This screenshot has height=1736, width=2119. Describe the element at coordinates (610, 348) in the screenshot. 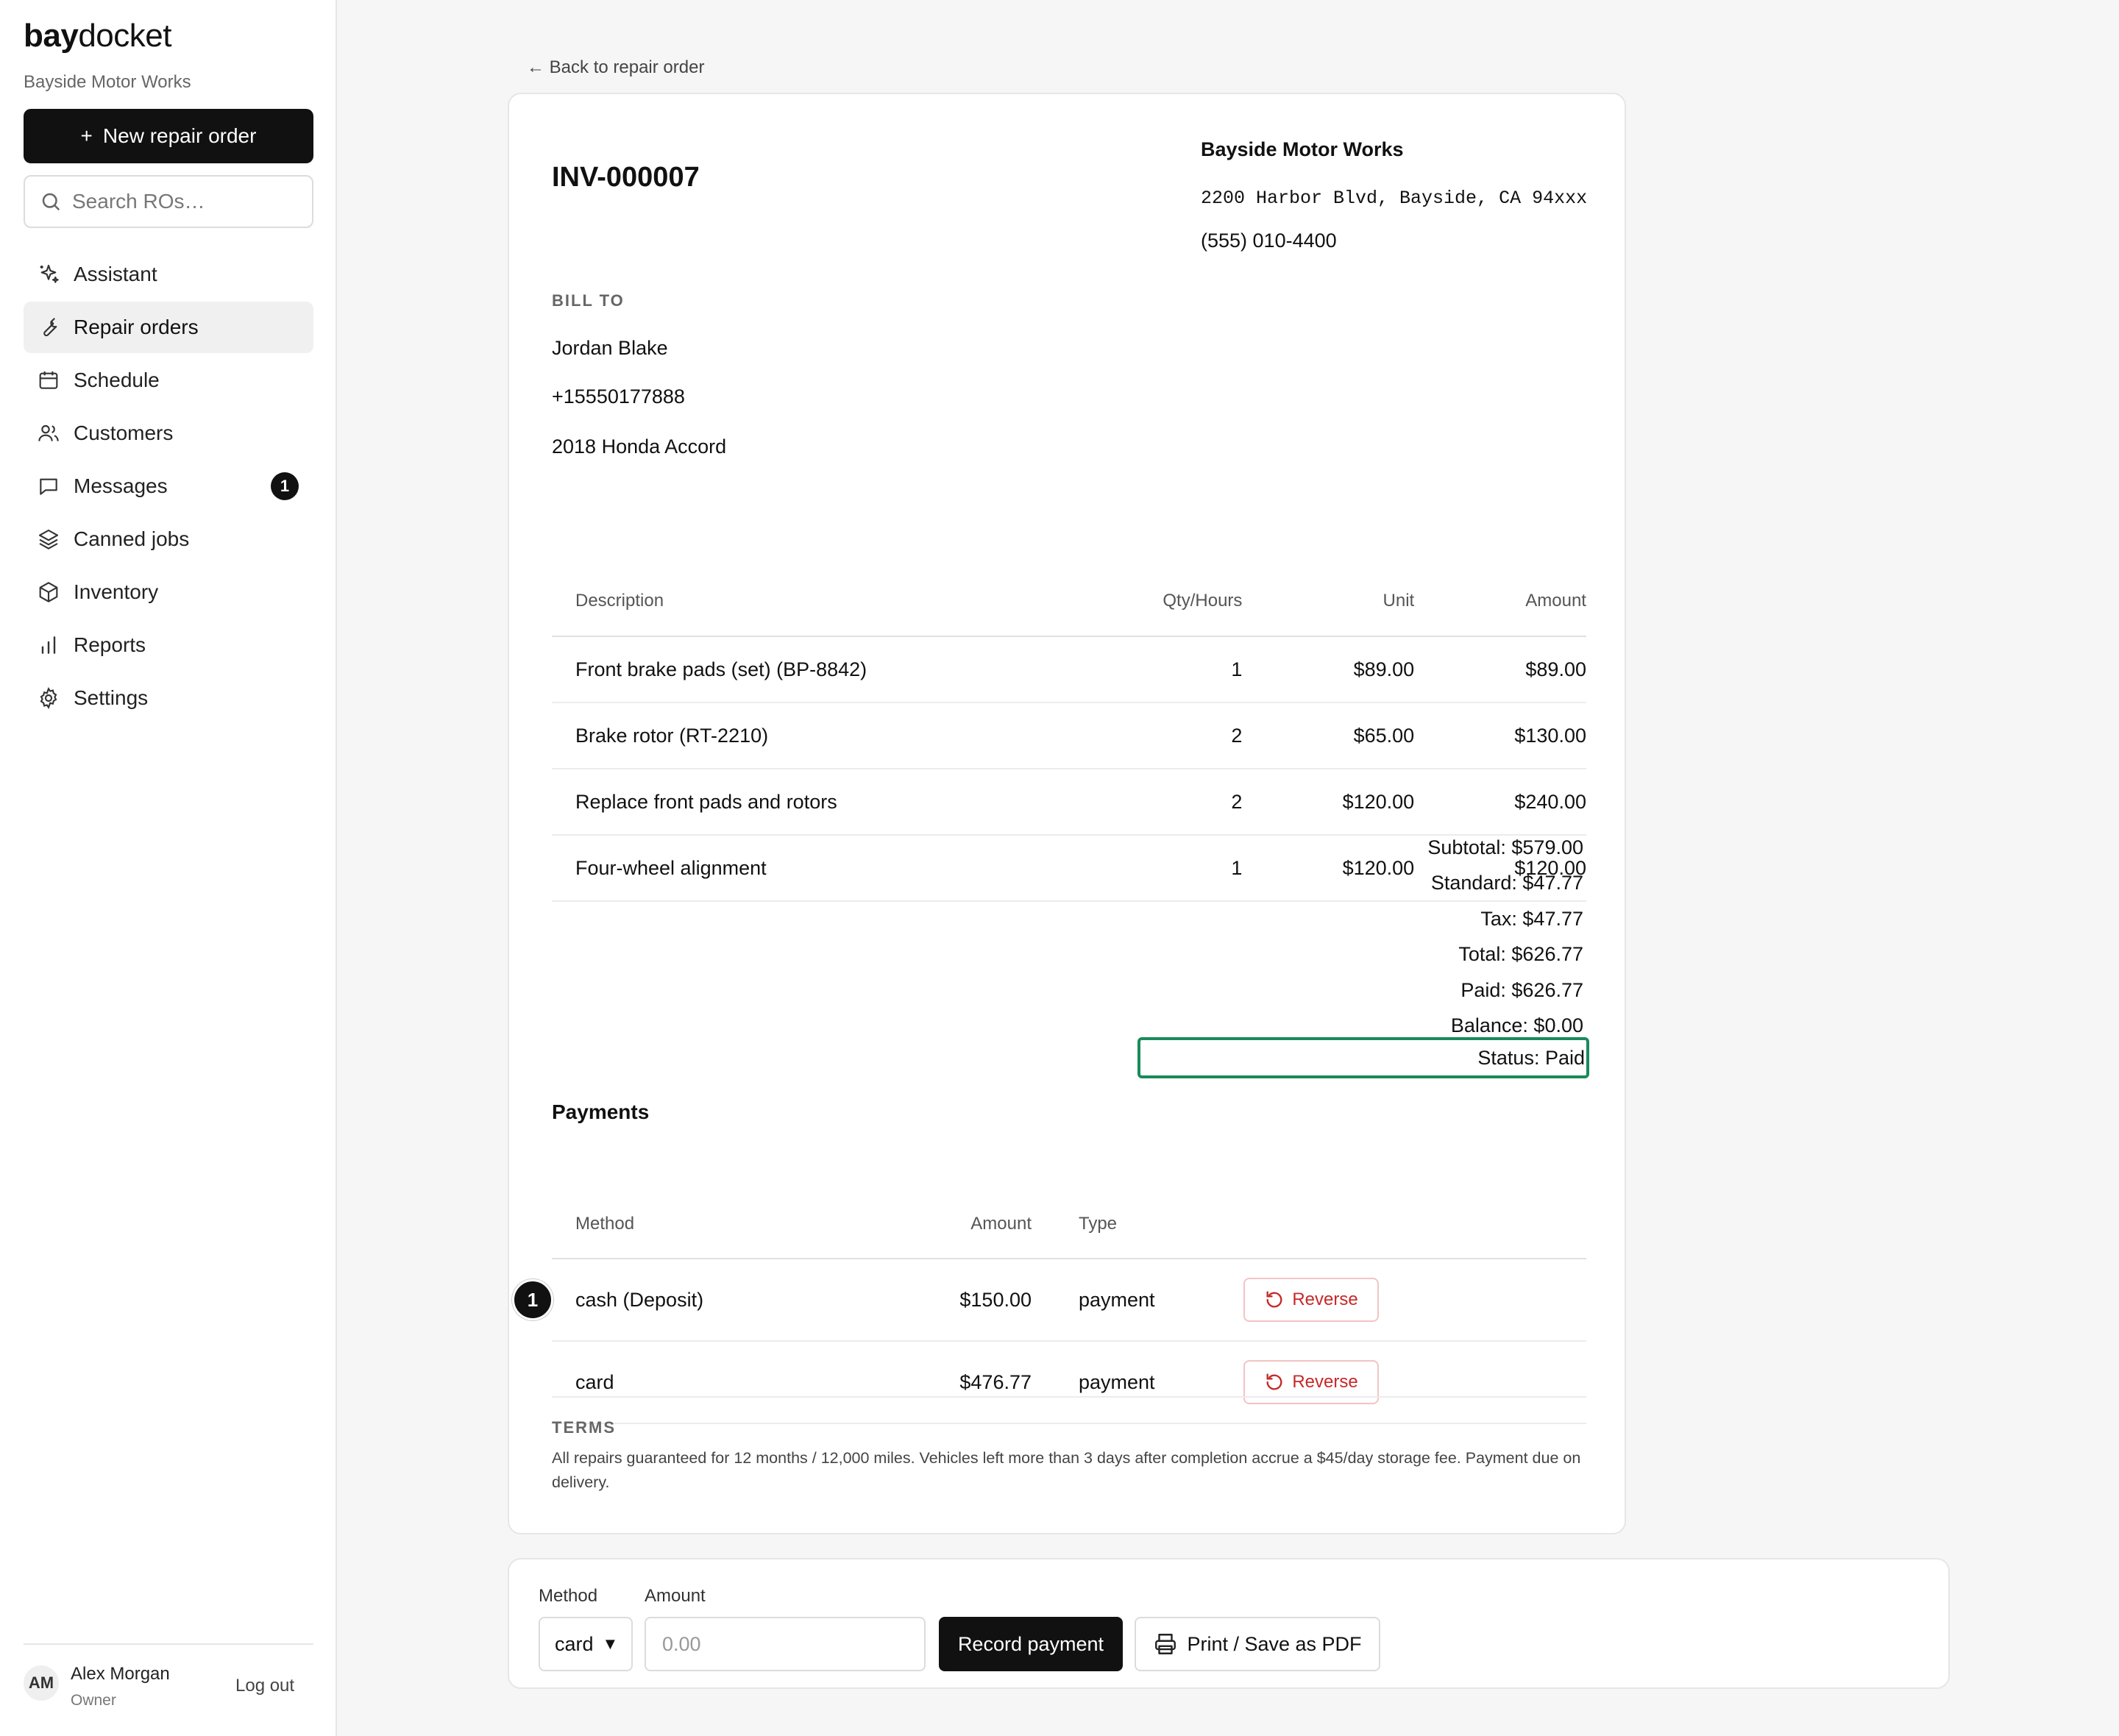

I see `customer-name: Jordan Blake` at that location.